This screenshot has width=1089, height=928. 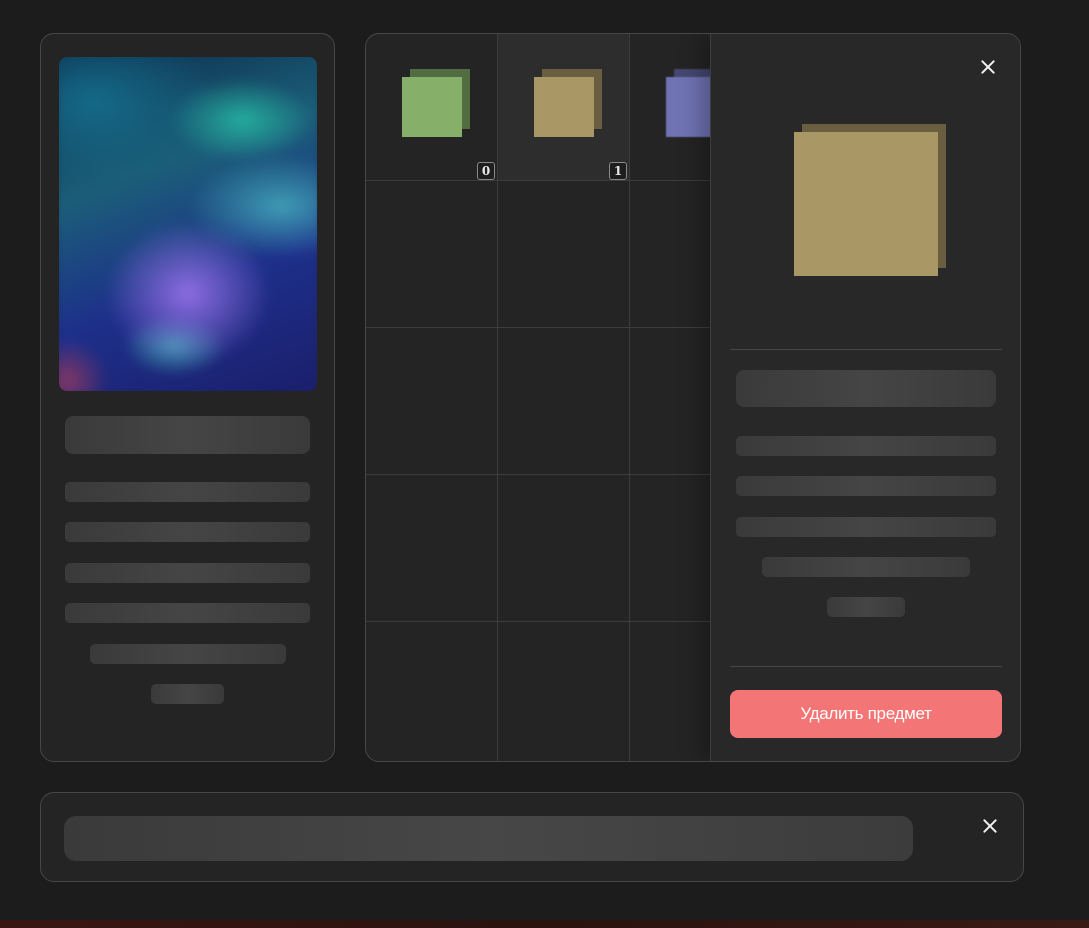 What do you see at coordinates (188, 224) in the screenshot?
I see `profile-cover-image` at bounding box center [188, 224].